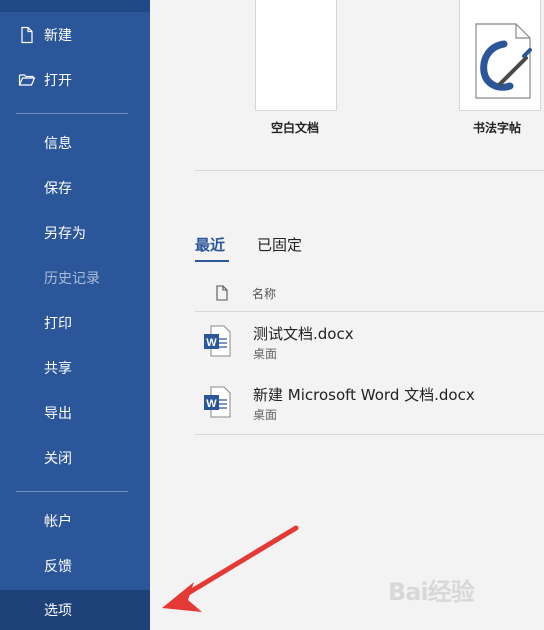 The height and width of the screenshot is (630, 544). Describe the element at coordinates (75, 521) in the screenshot. I see `sidebar-item-account: 帐户` at that location.